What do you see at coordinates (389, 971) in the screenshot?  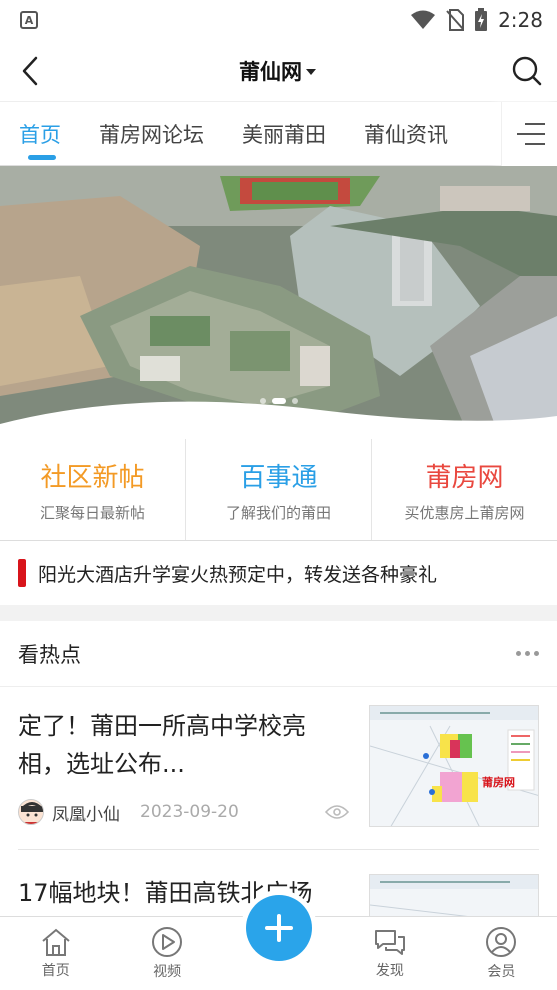 I see `nav-label: 发现` at bounding box center [389, 971].